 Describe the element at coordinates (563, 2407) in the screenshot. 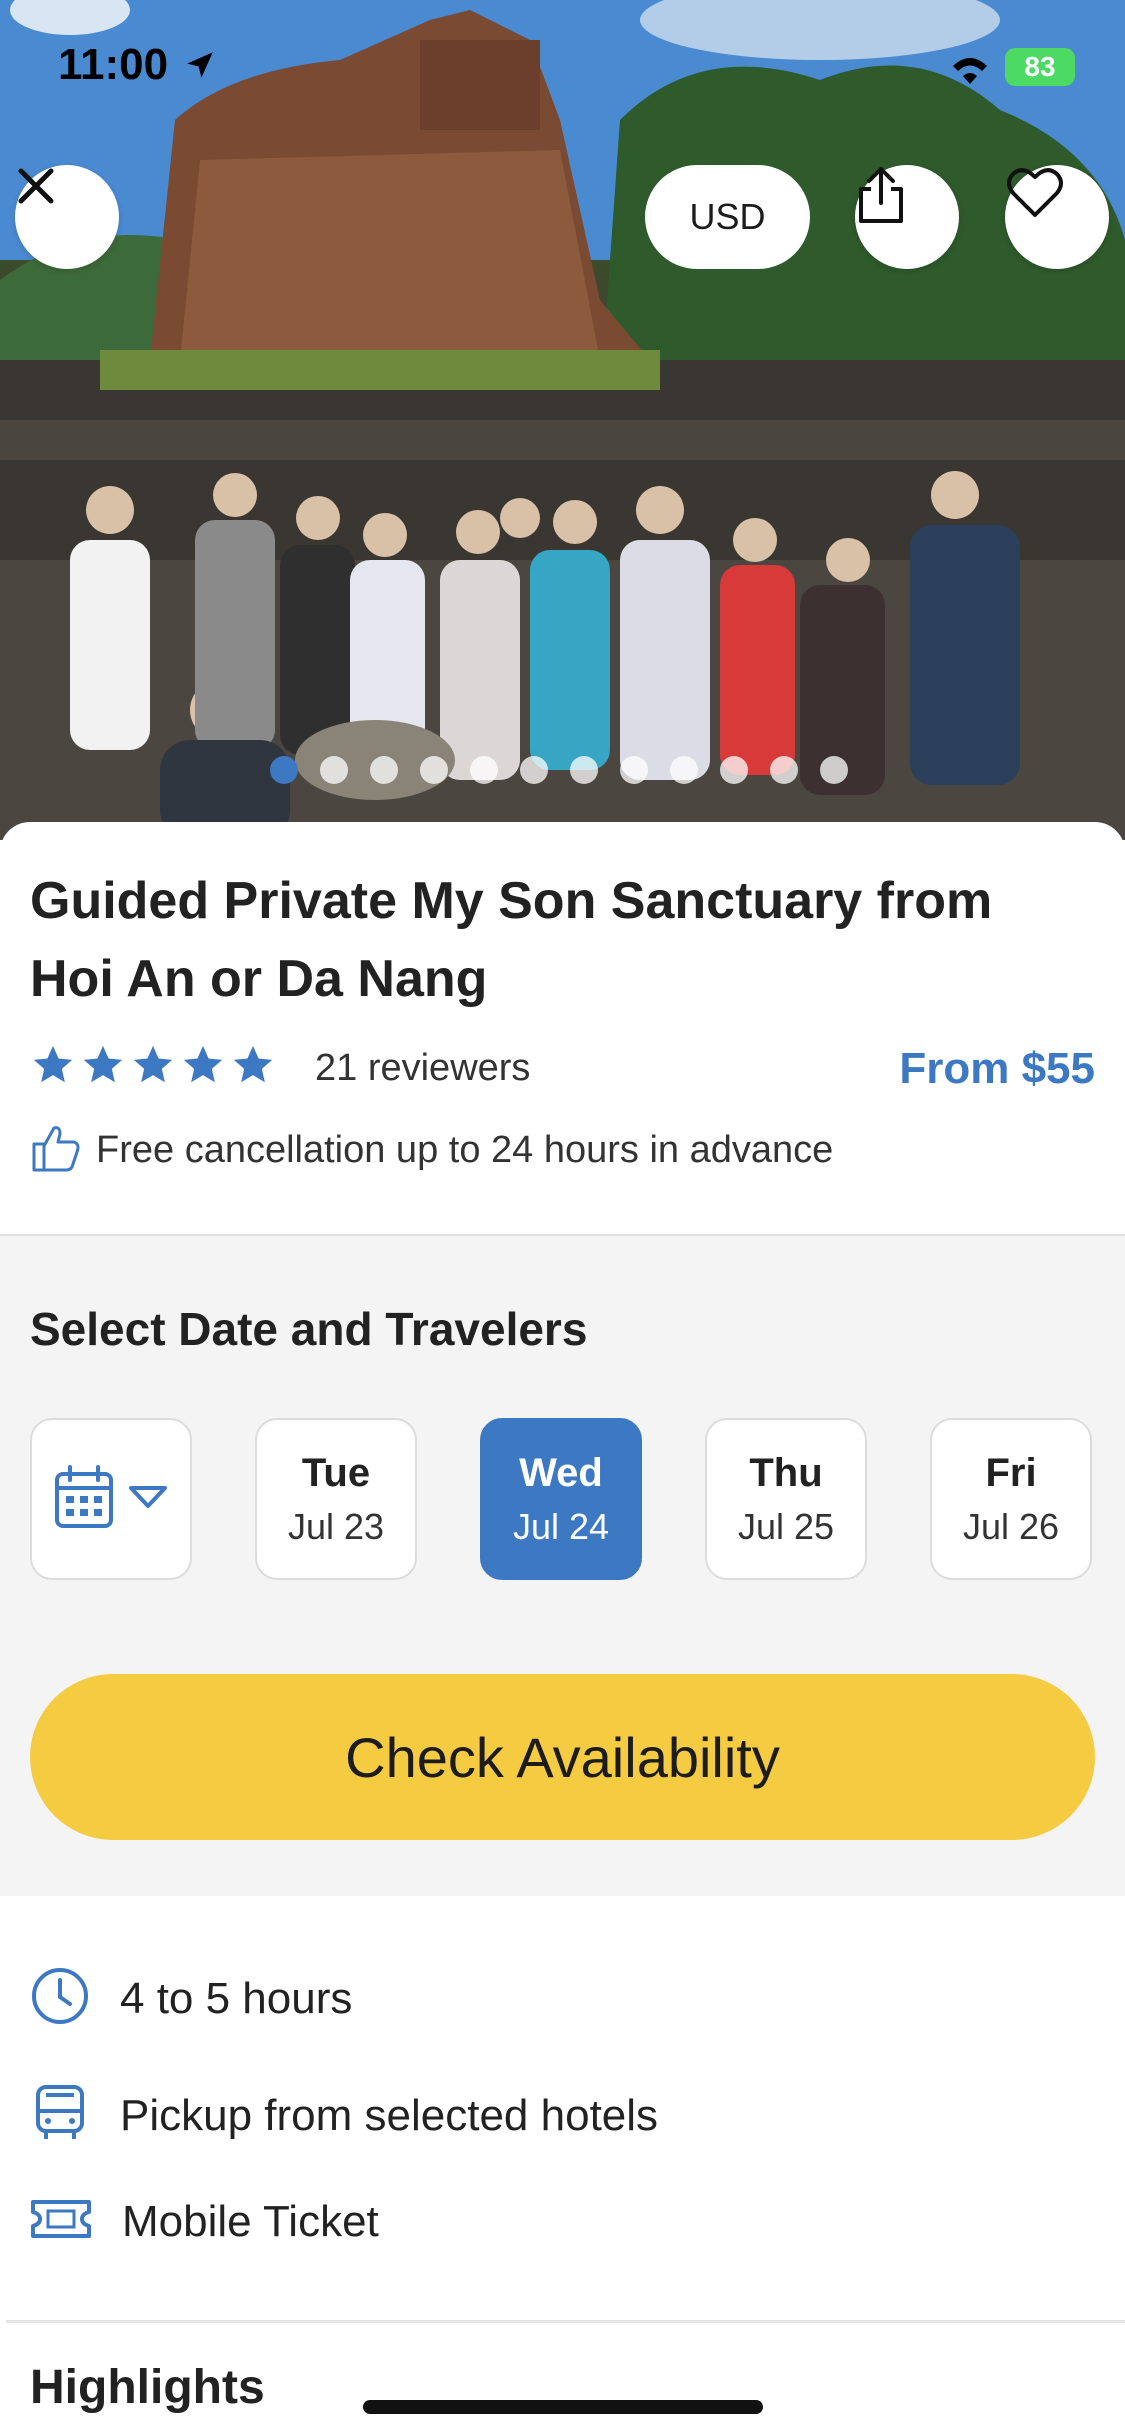

I see `home-indicator` at that location.